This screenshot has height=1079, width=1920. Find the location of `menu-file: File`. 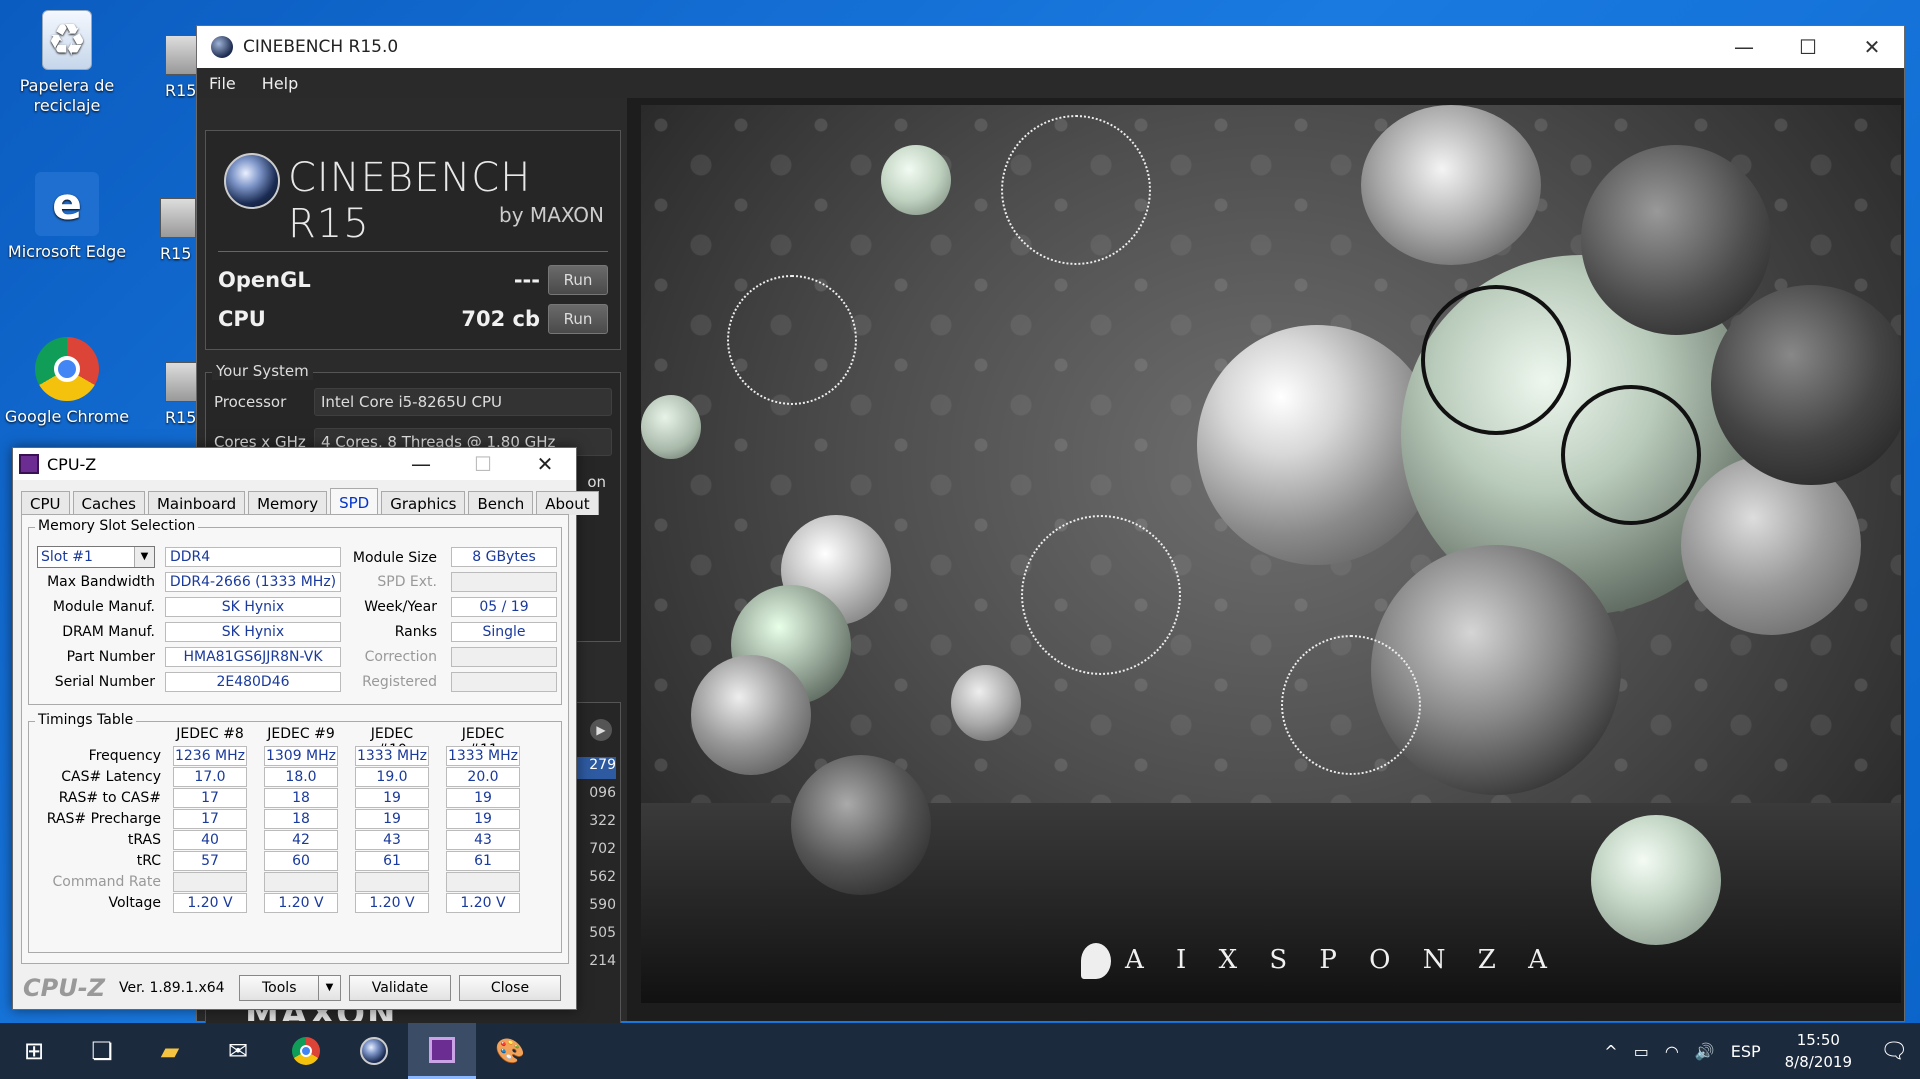

menu-file: File is located at coordinates (223, 83).